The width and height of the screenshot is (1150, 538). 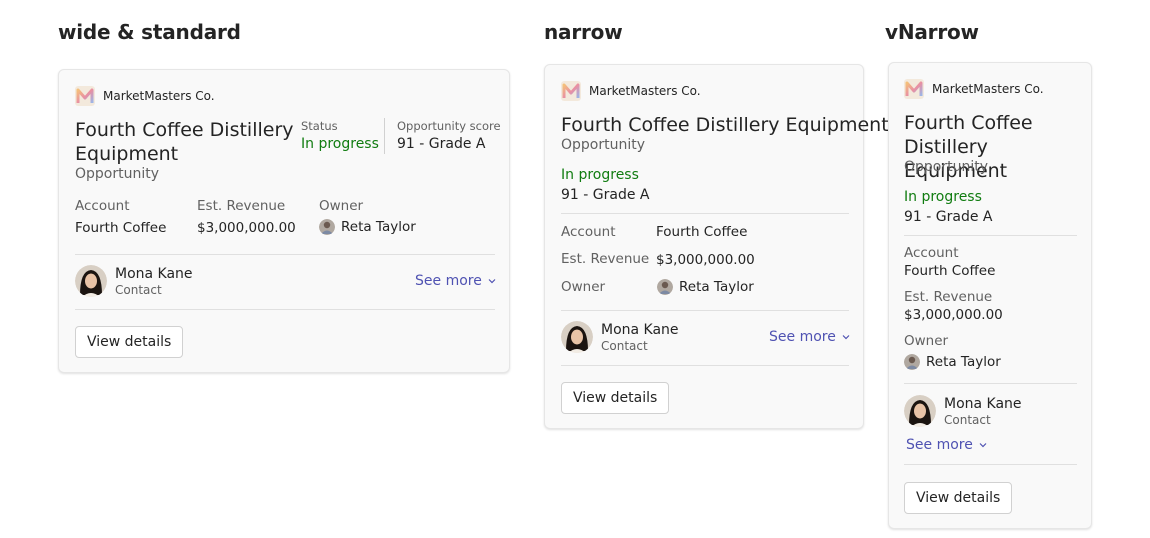 What do you see at coordinates (449, 126) in the screenshot?
I see `score-label: Opportunity score` at bounding box center [449, 126].